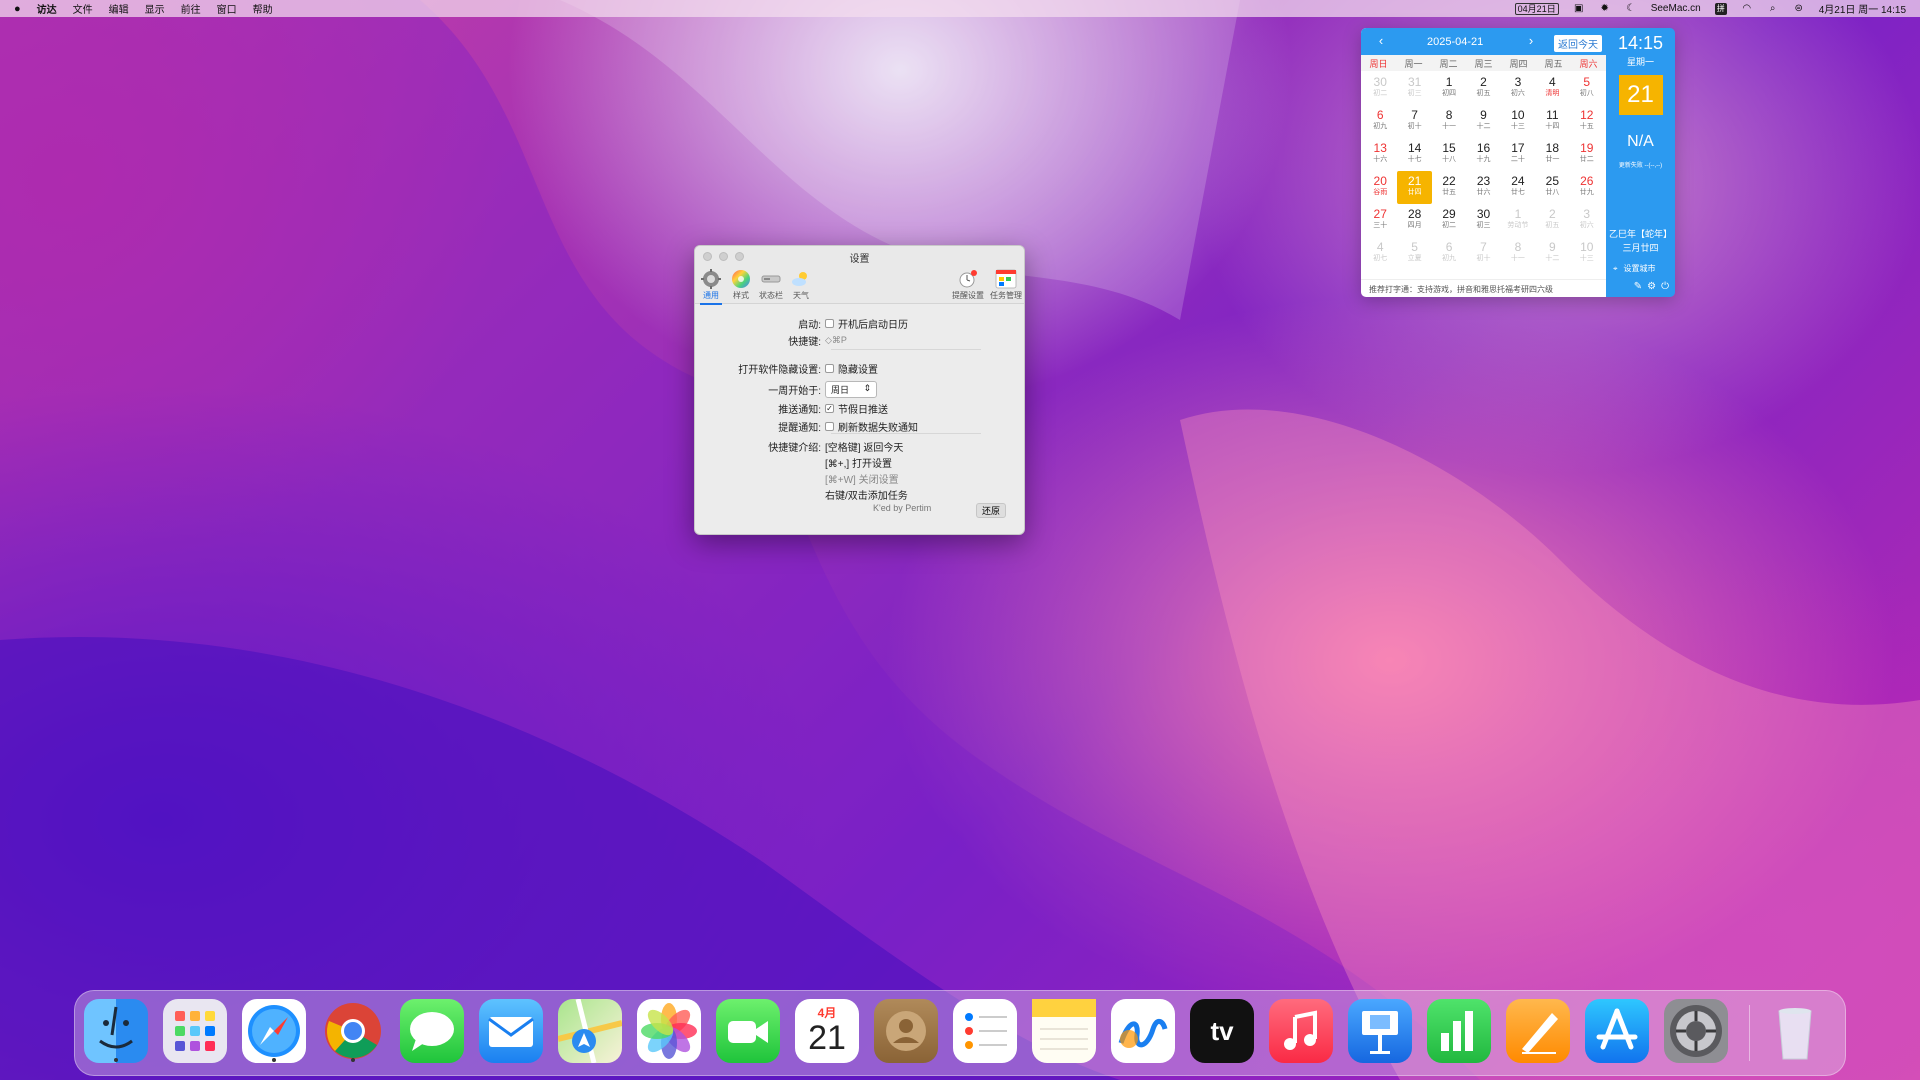 This screenshot has width=1920, height=1080. I want to click on calendar-day: 30 初二, so click(1380, 88).